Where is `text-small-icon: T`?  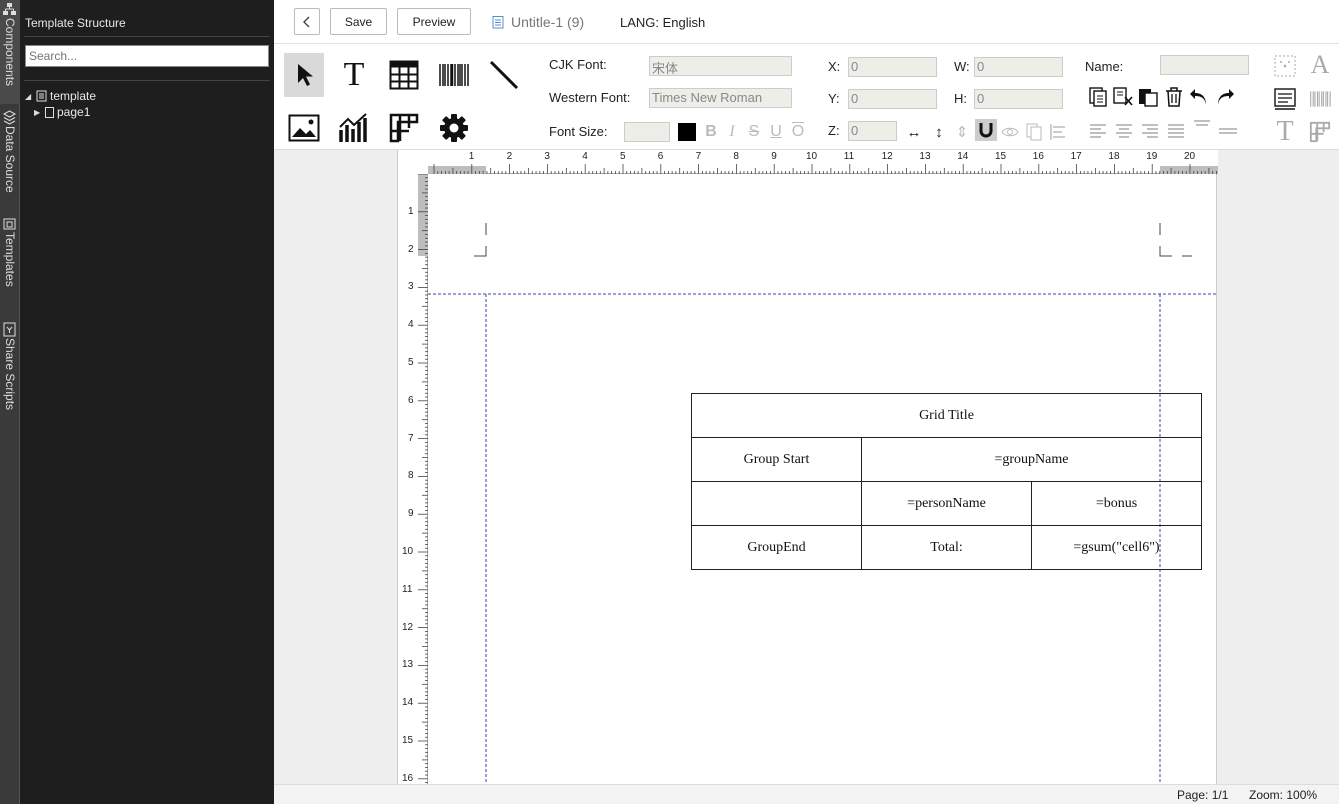
text-small-icon: T is located at coordinates (1285, 131).